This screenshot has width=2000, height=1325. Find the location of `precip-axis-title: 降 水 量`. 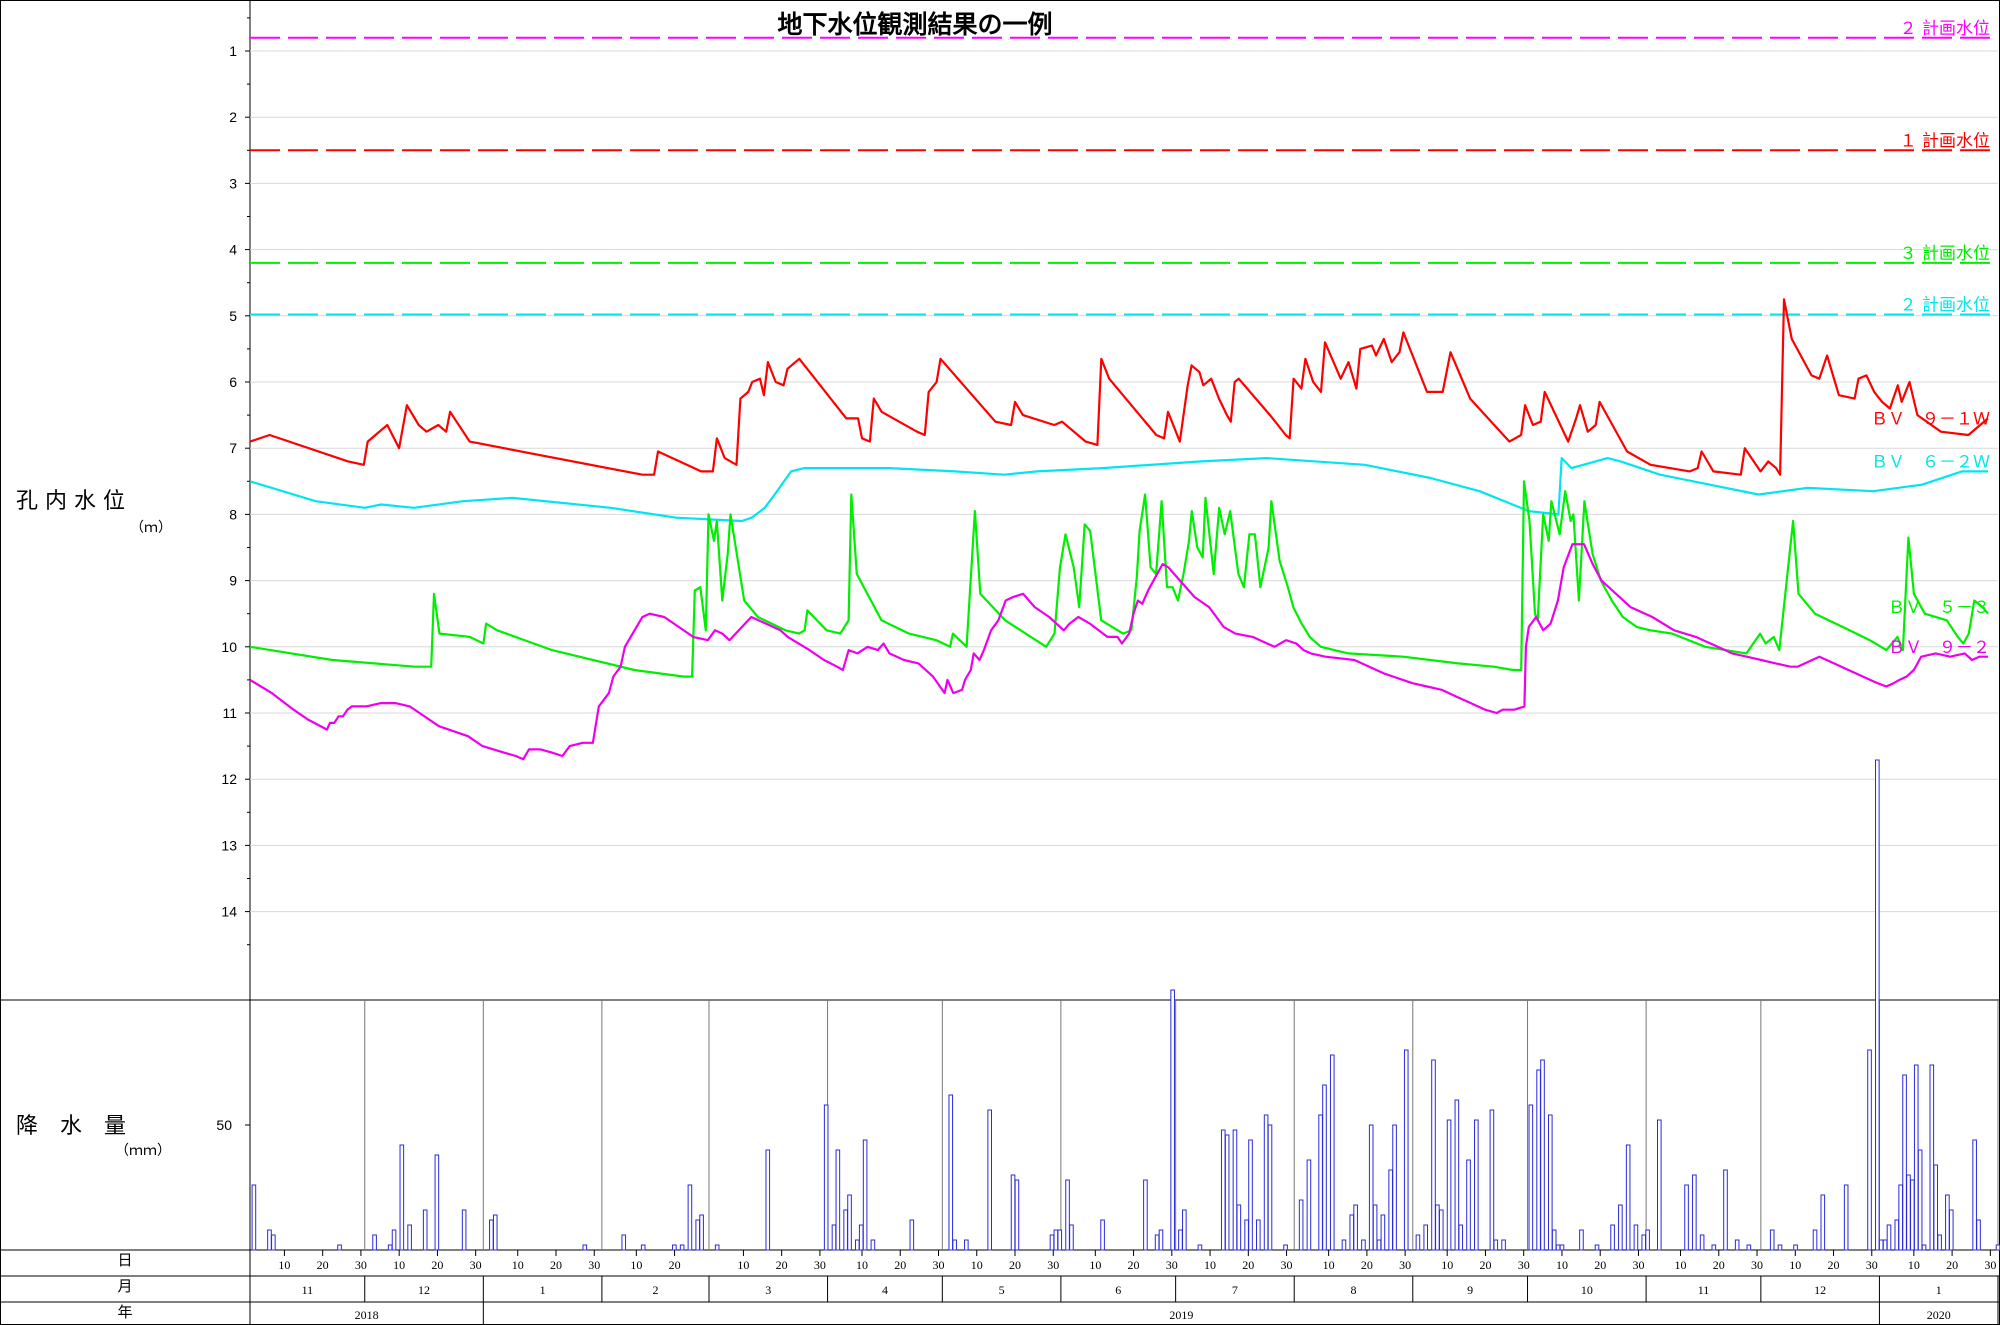

precip-axis-title: 降 水 量 is located at coordinates (71, 1126).